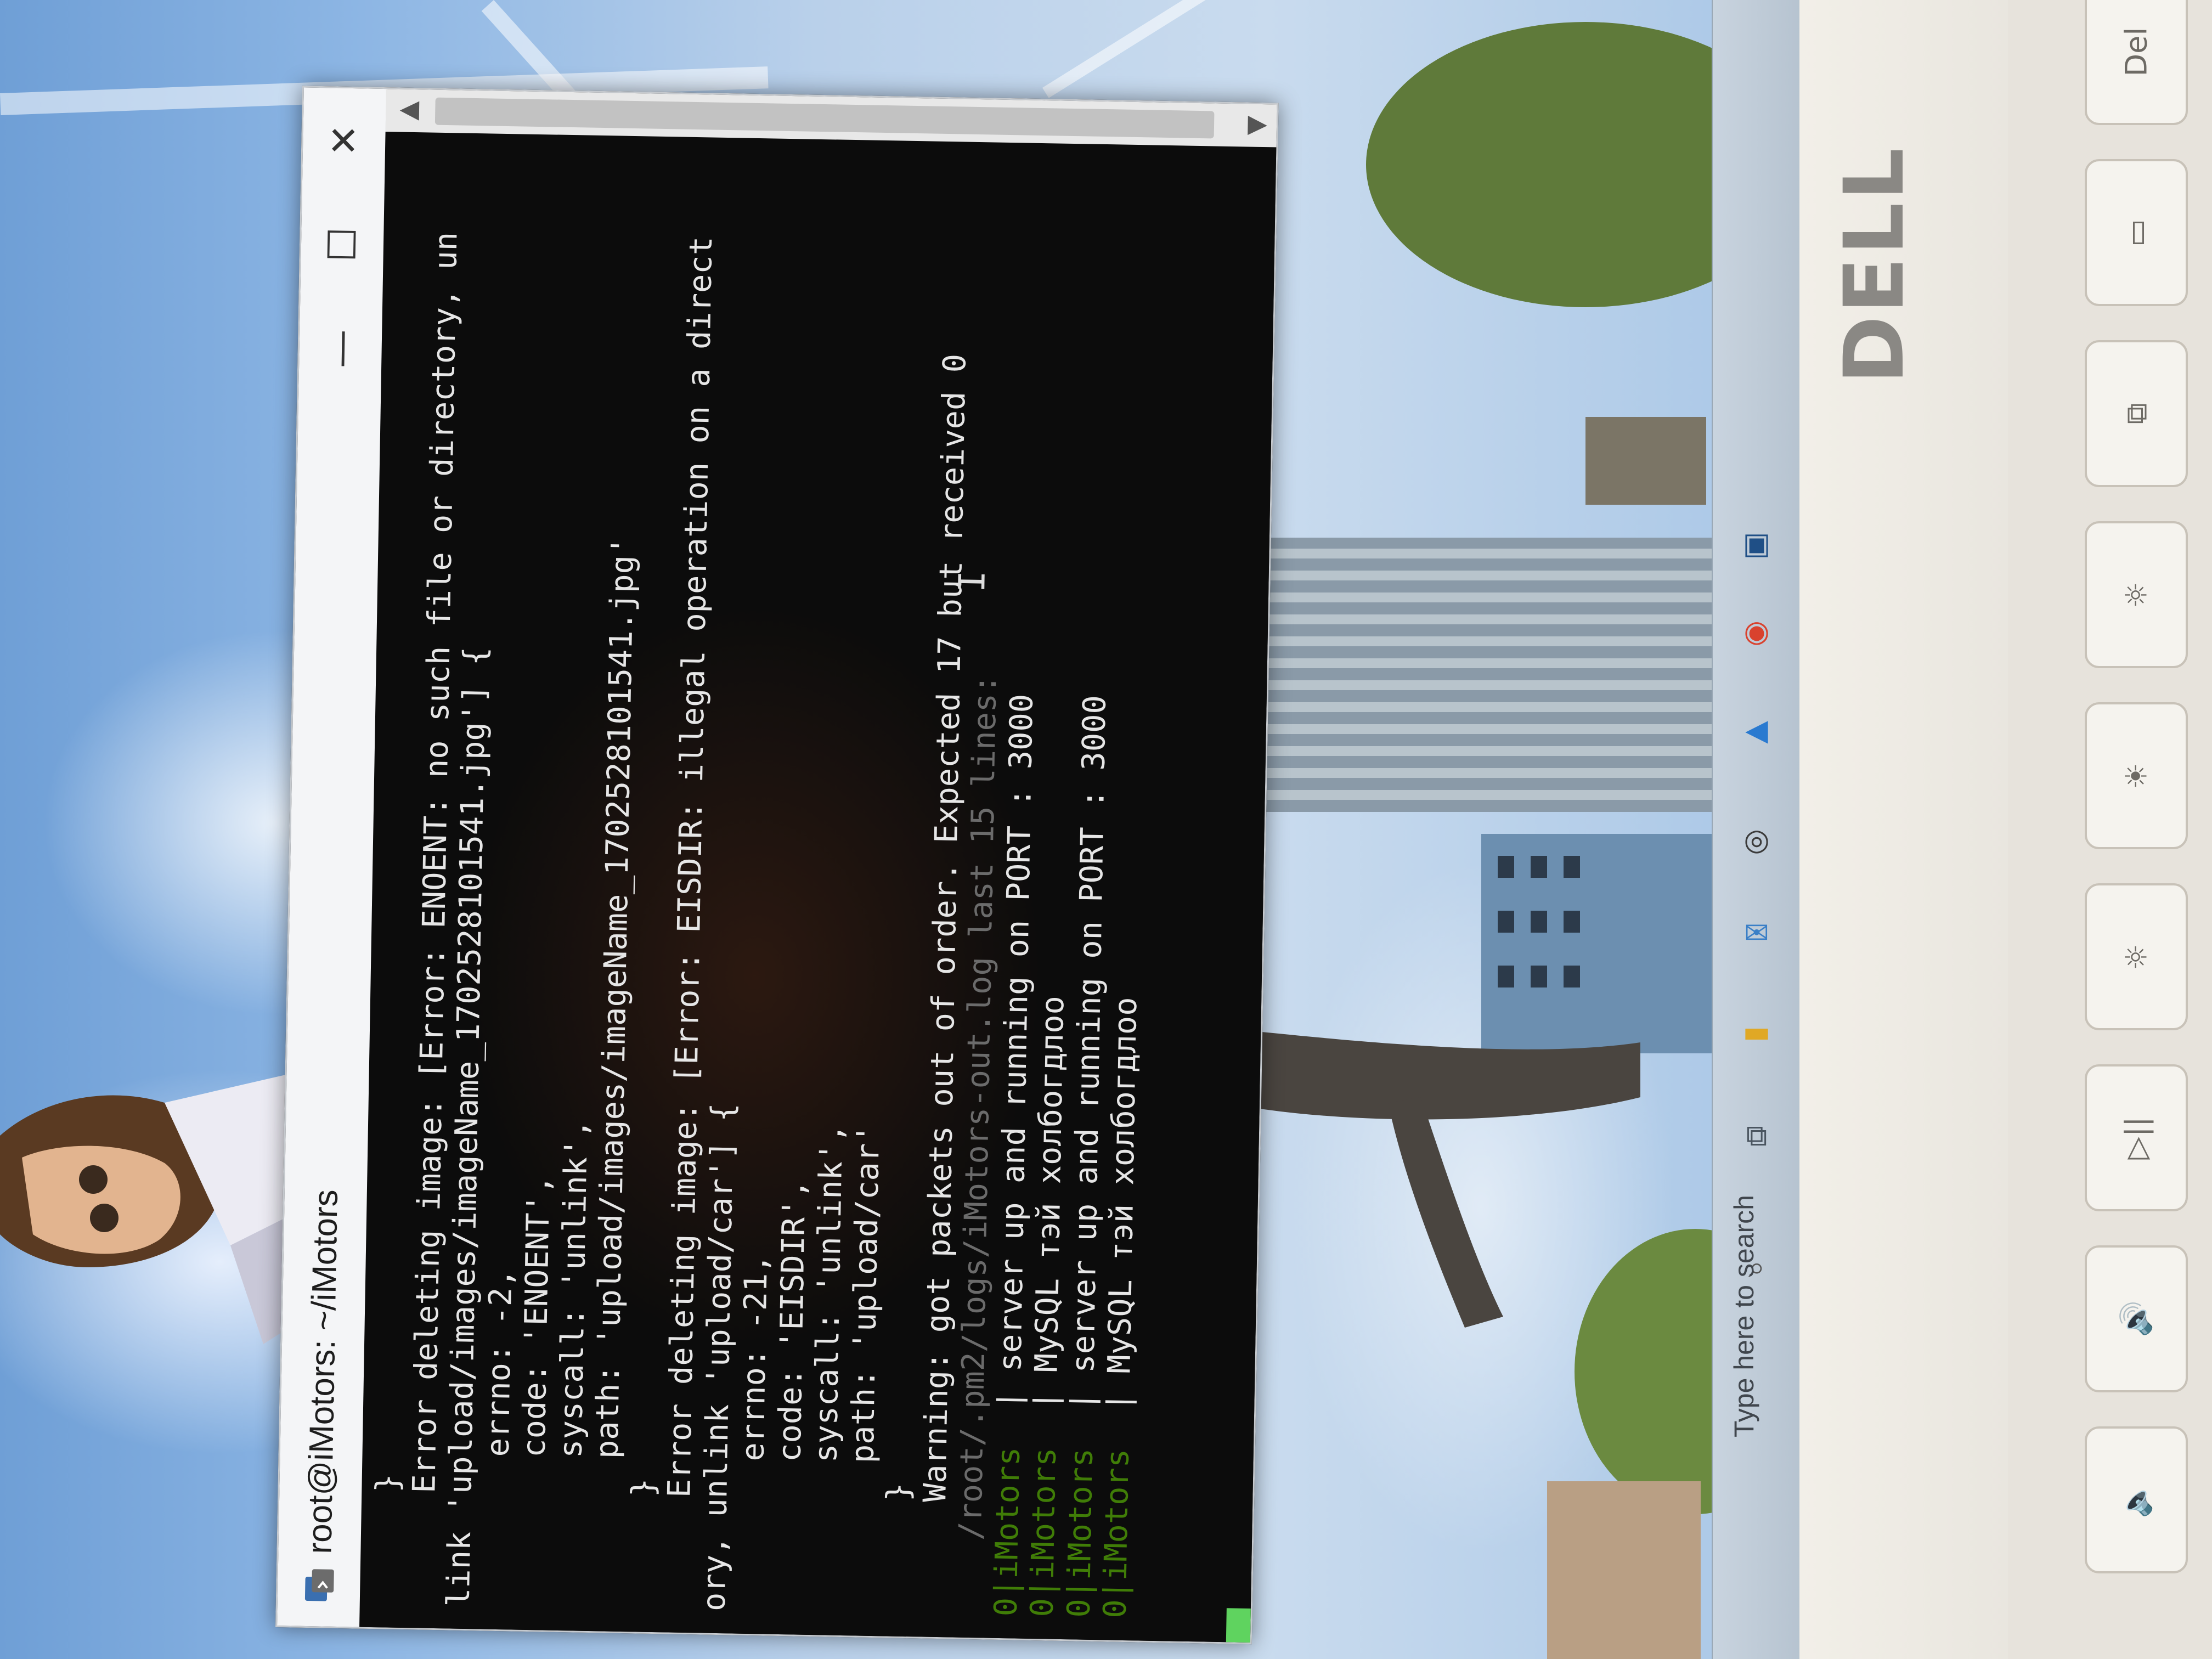  I want to click on terminal-line-text: errno: -2,, so click(498, 1400).